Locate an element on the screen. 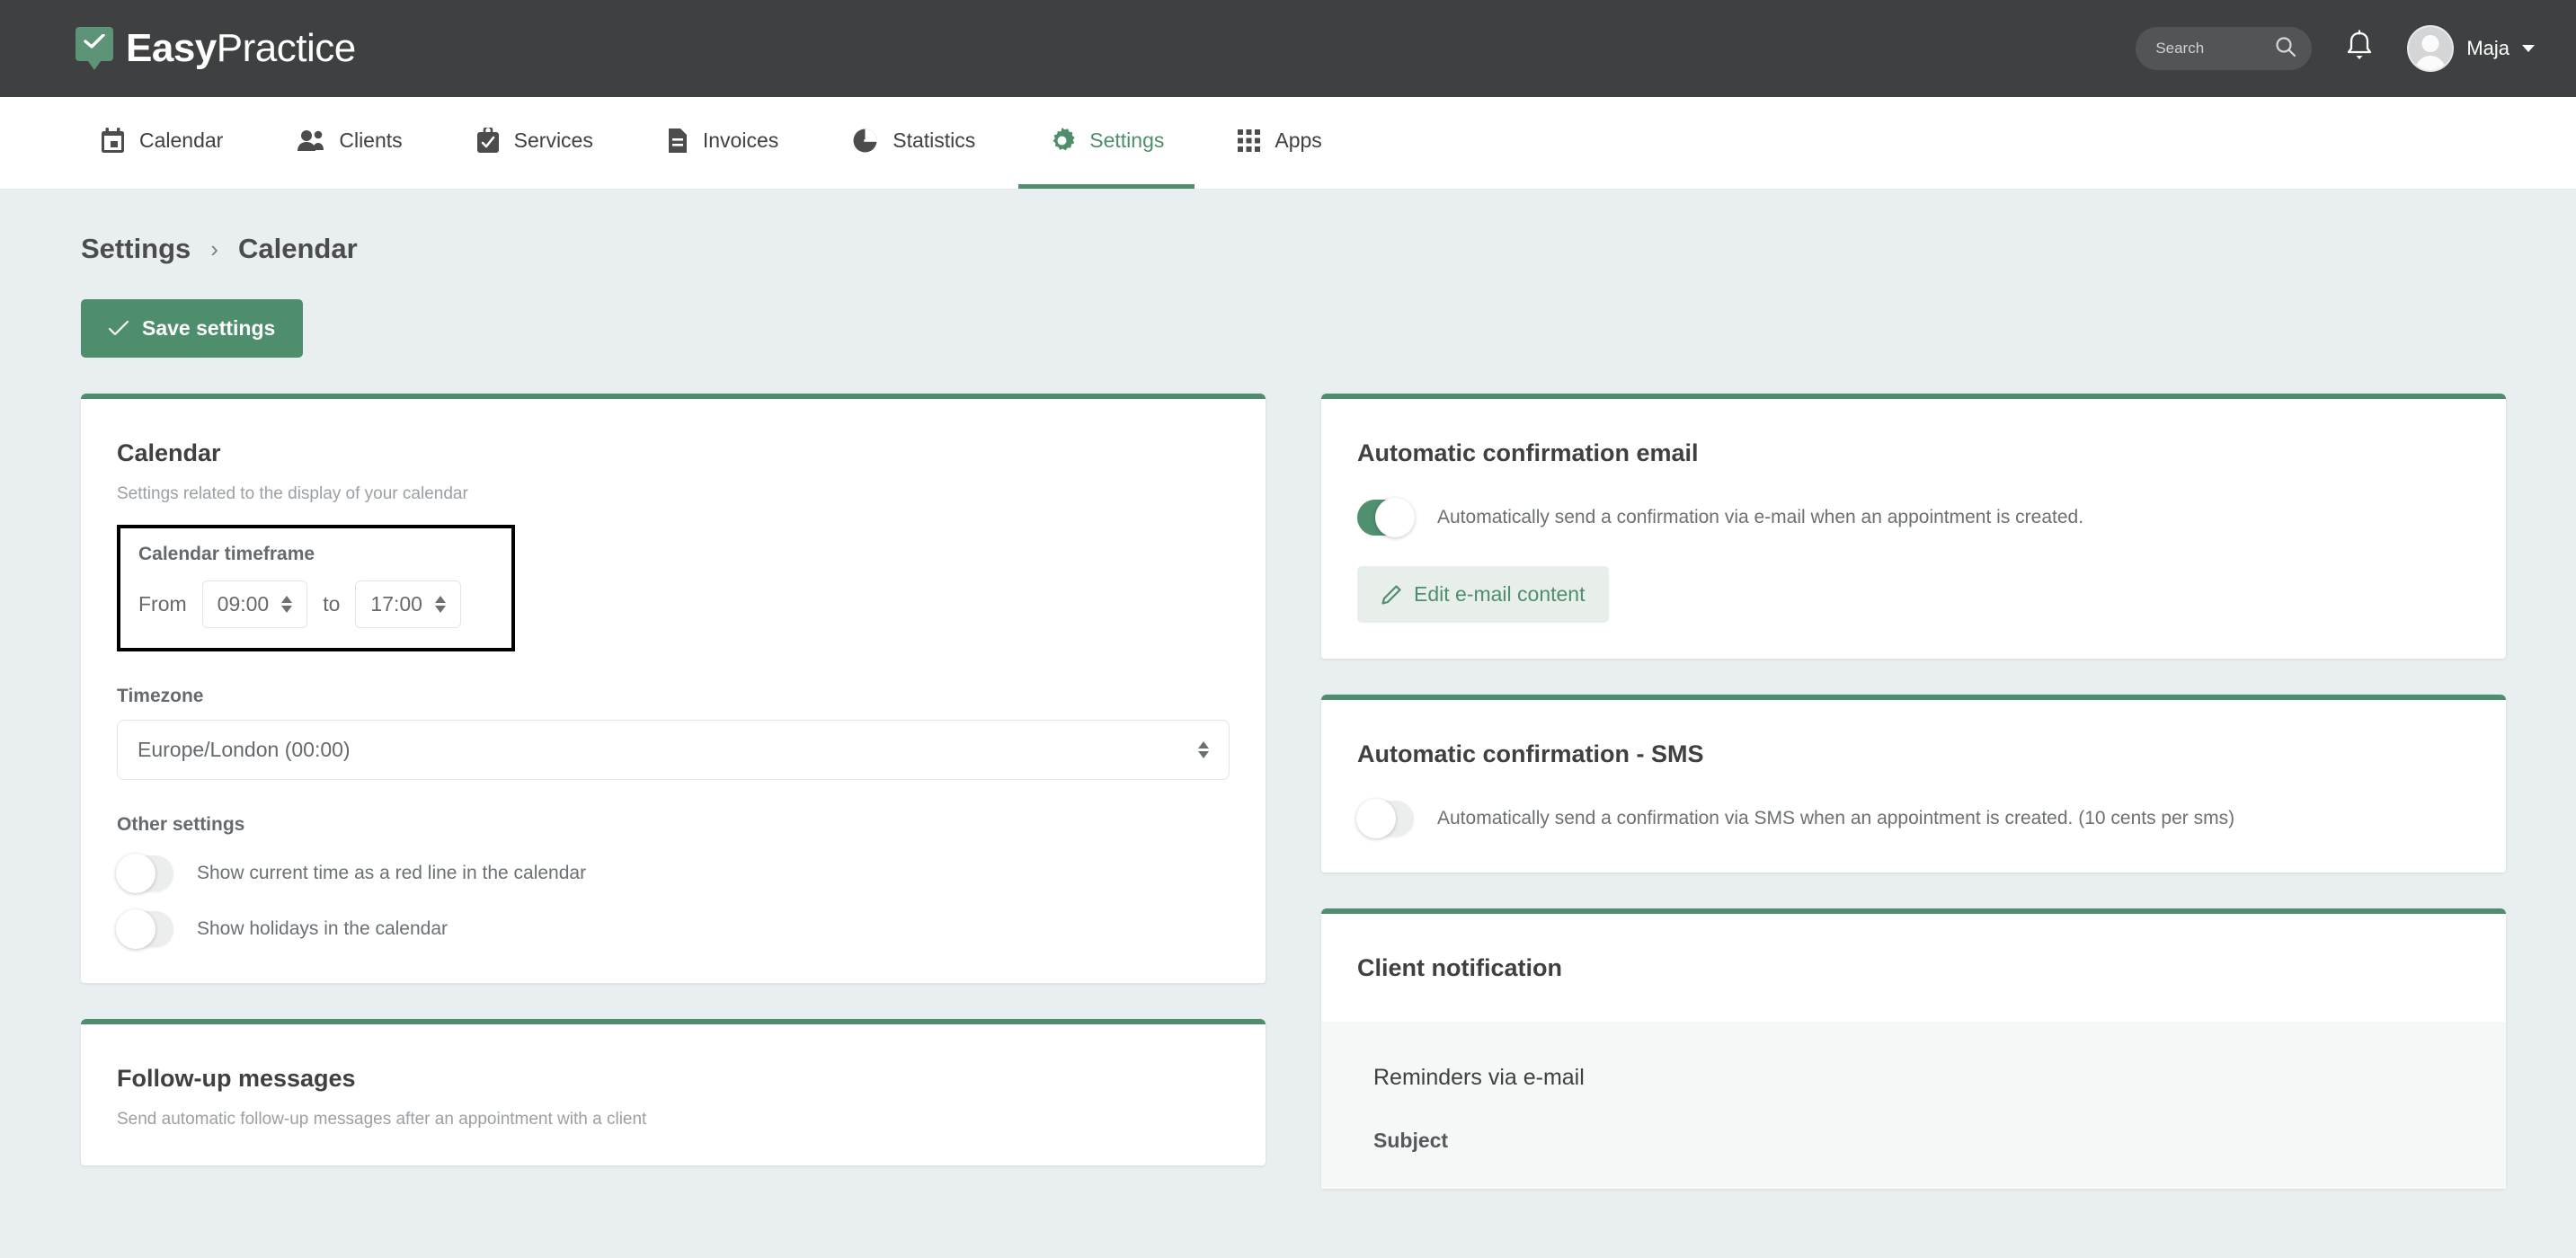 This screenshot has height=1258, width=2576. notifications-bell-icon is located at coordinates (2359, 48).